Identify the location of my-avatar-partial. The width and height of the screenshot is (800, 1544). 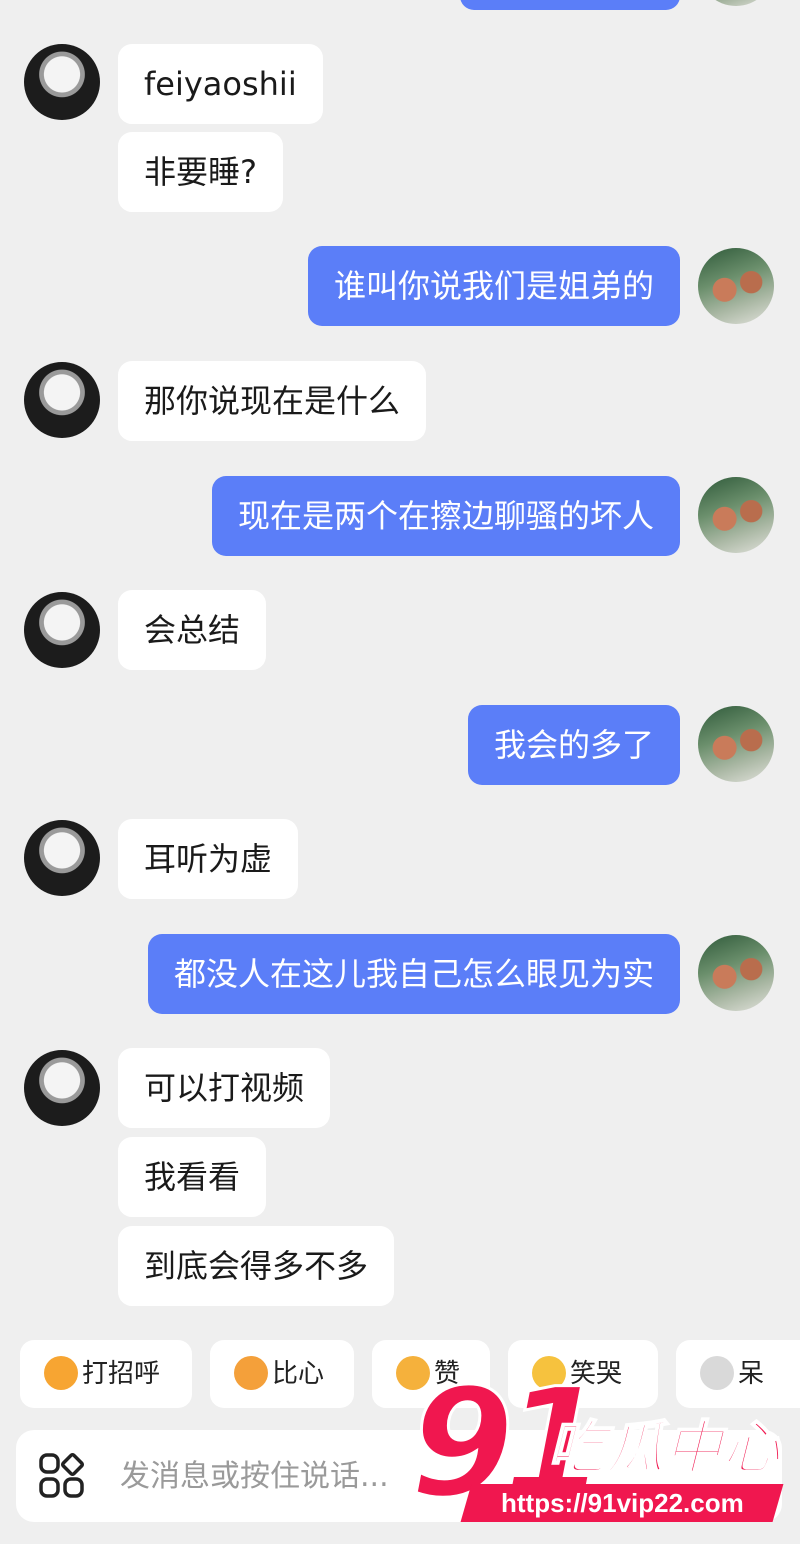
(736, 3).